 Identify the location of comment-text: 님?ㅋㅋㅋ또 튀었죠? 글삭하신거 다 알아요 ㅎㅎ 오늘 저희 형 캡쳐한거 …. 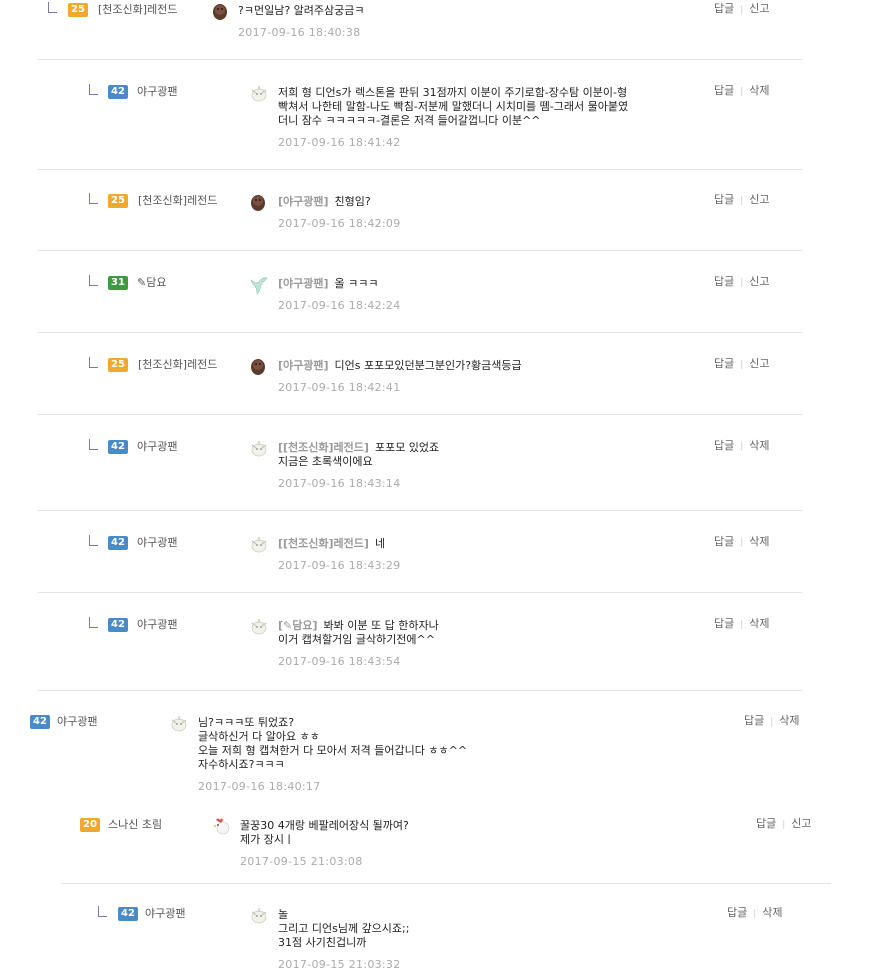
(333, 743).